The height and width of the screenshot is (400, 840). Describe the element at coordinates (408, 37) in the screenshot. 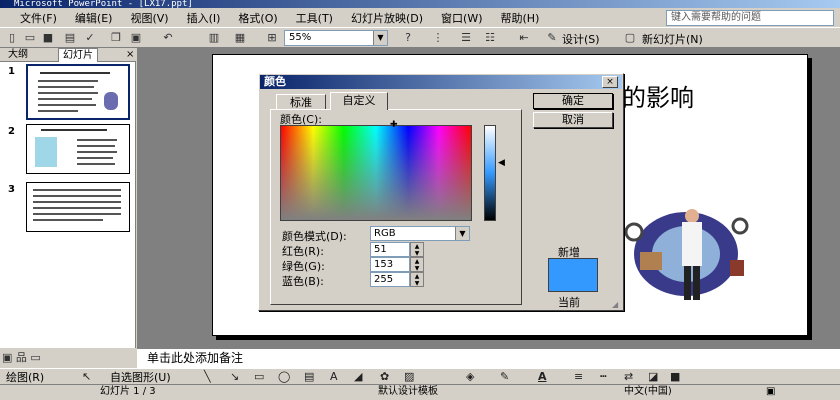

I see `help-icon: ?` at that location.